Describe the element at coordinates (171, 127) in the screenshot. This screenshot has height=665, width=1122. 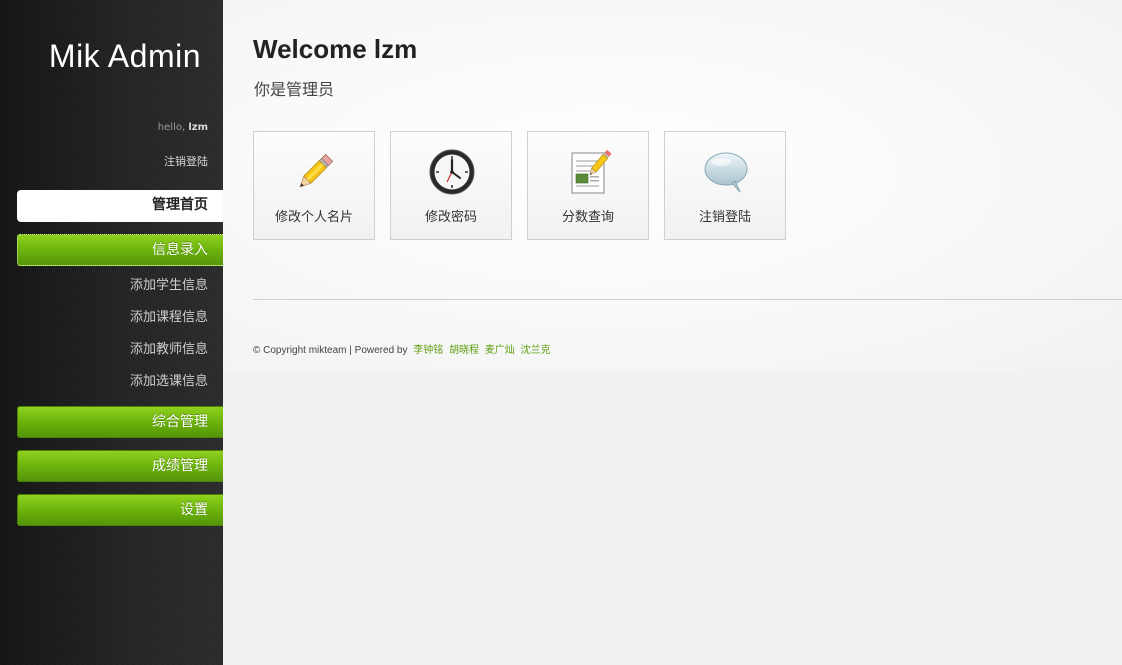
I see `greeting-text: hello,` at that location.